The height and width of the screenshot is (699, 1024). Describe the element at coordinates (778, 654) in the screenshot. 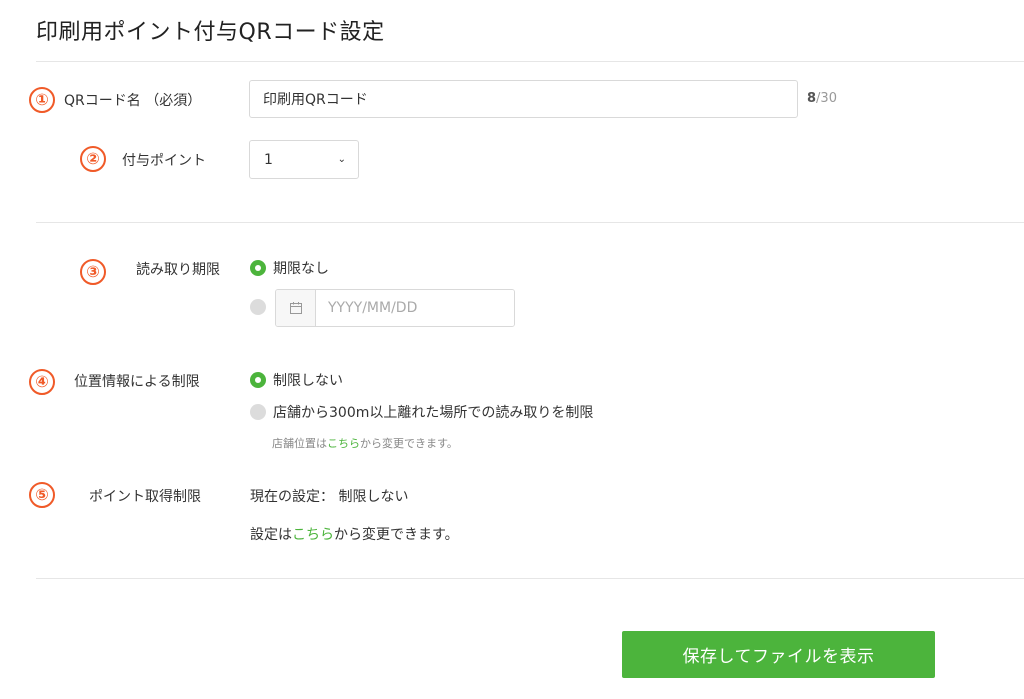

I see `save-and-show-file-button: 保存してファイルを表示` at that location.